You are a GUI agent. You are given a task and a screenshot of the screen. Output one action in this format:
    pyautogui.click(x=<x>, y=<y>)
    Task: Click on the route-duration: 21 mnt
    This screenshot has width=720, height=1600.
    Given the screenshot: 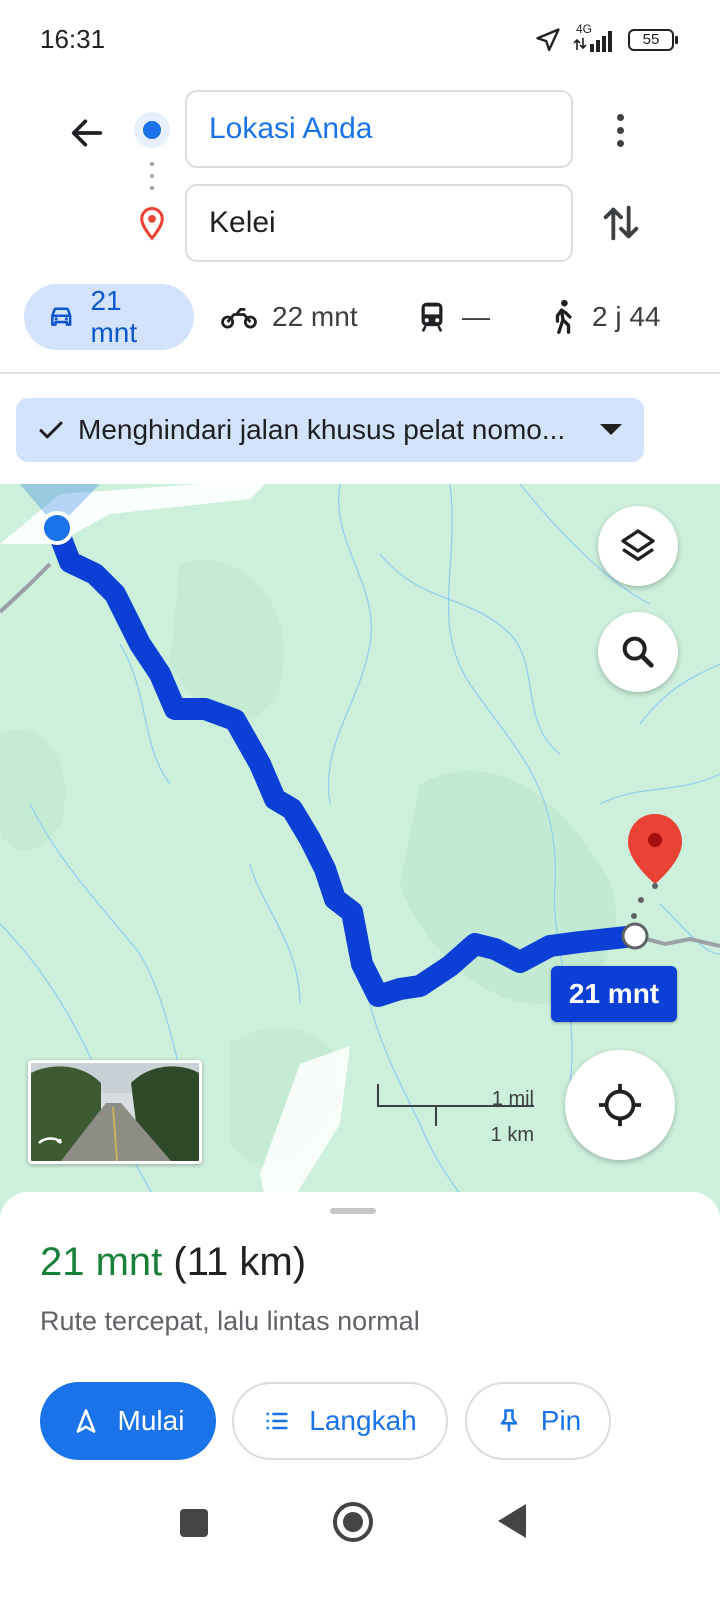 What is the action you would take?
    pyautogui.click(x=101, y=1262)
    